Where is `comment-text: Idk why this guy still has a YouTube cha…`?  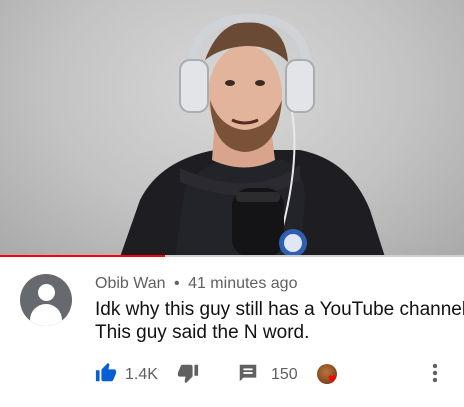
comment-text: Idk why this guy still has a YouTube cha… is located at coordinates (279, 321).